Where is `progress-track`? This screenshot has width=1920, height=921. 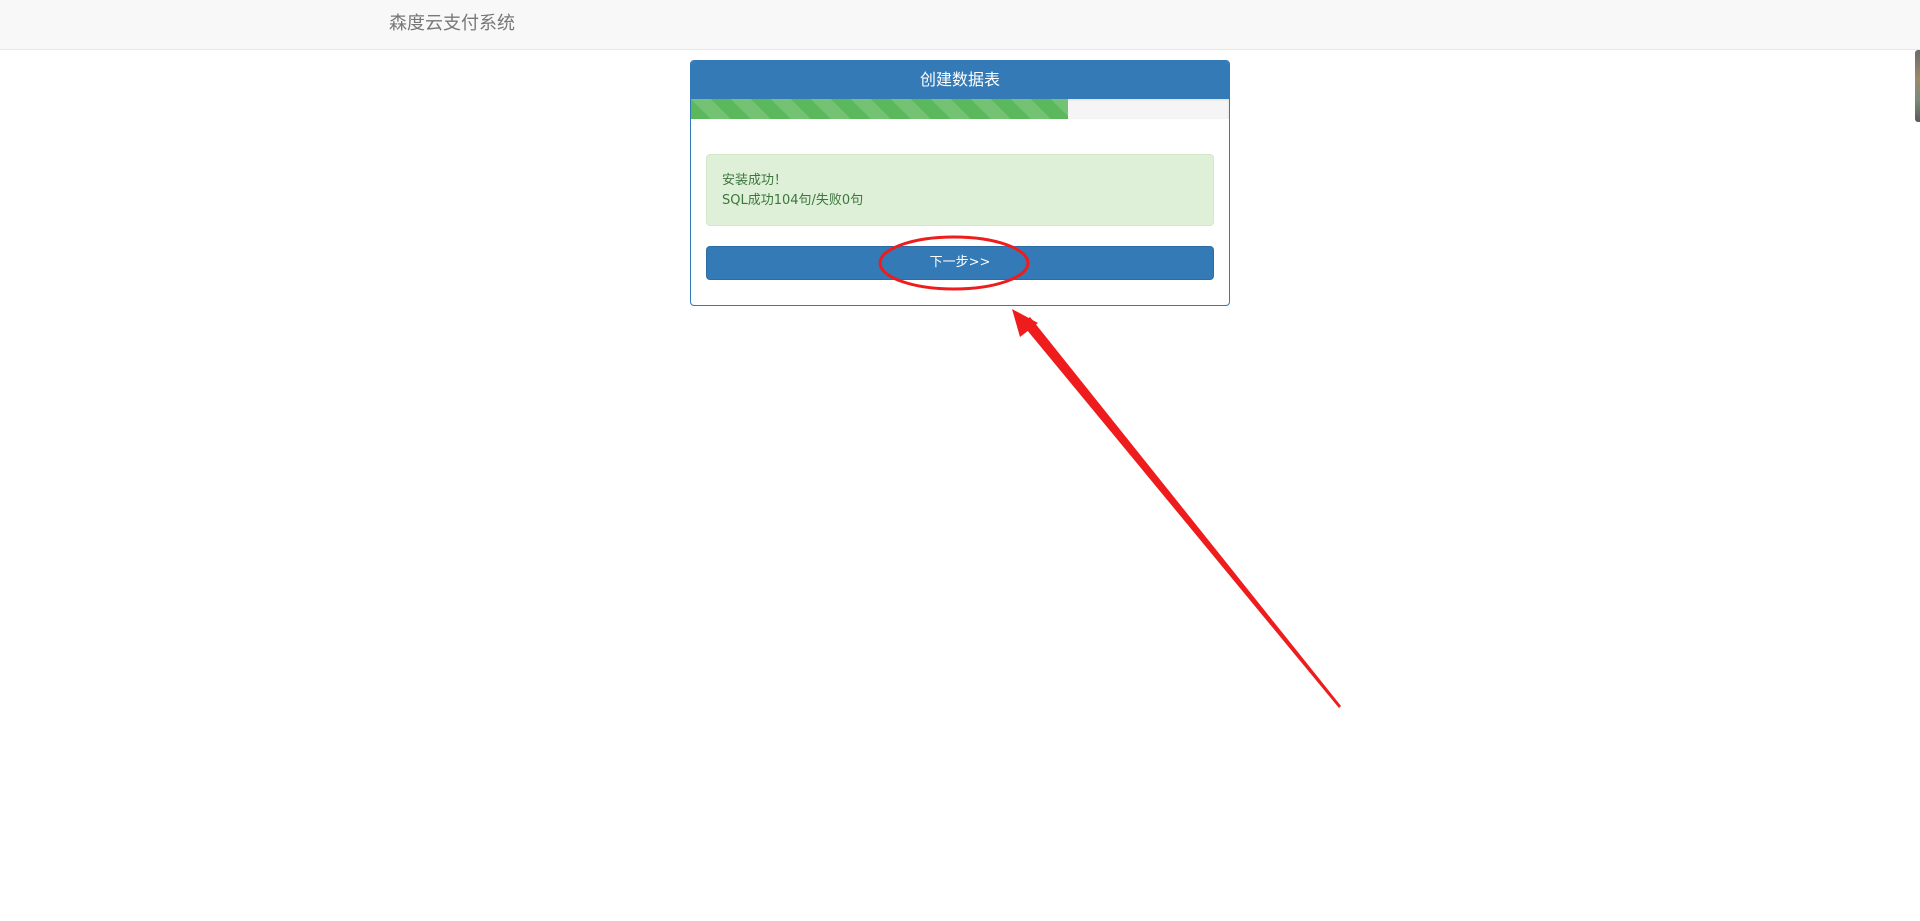 progress-track is located at coordinates (960, 109).